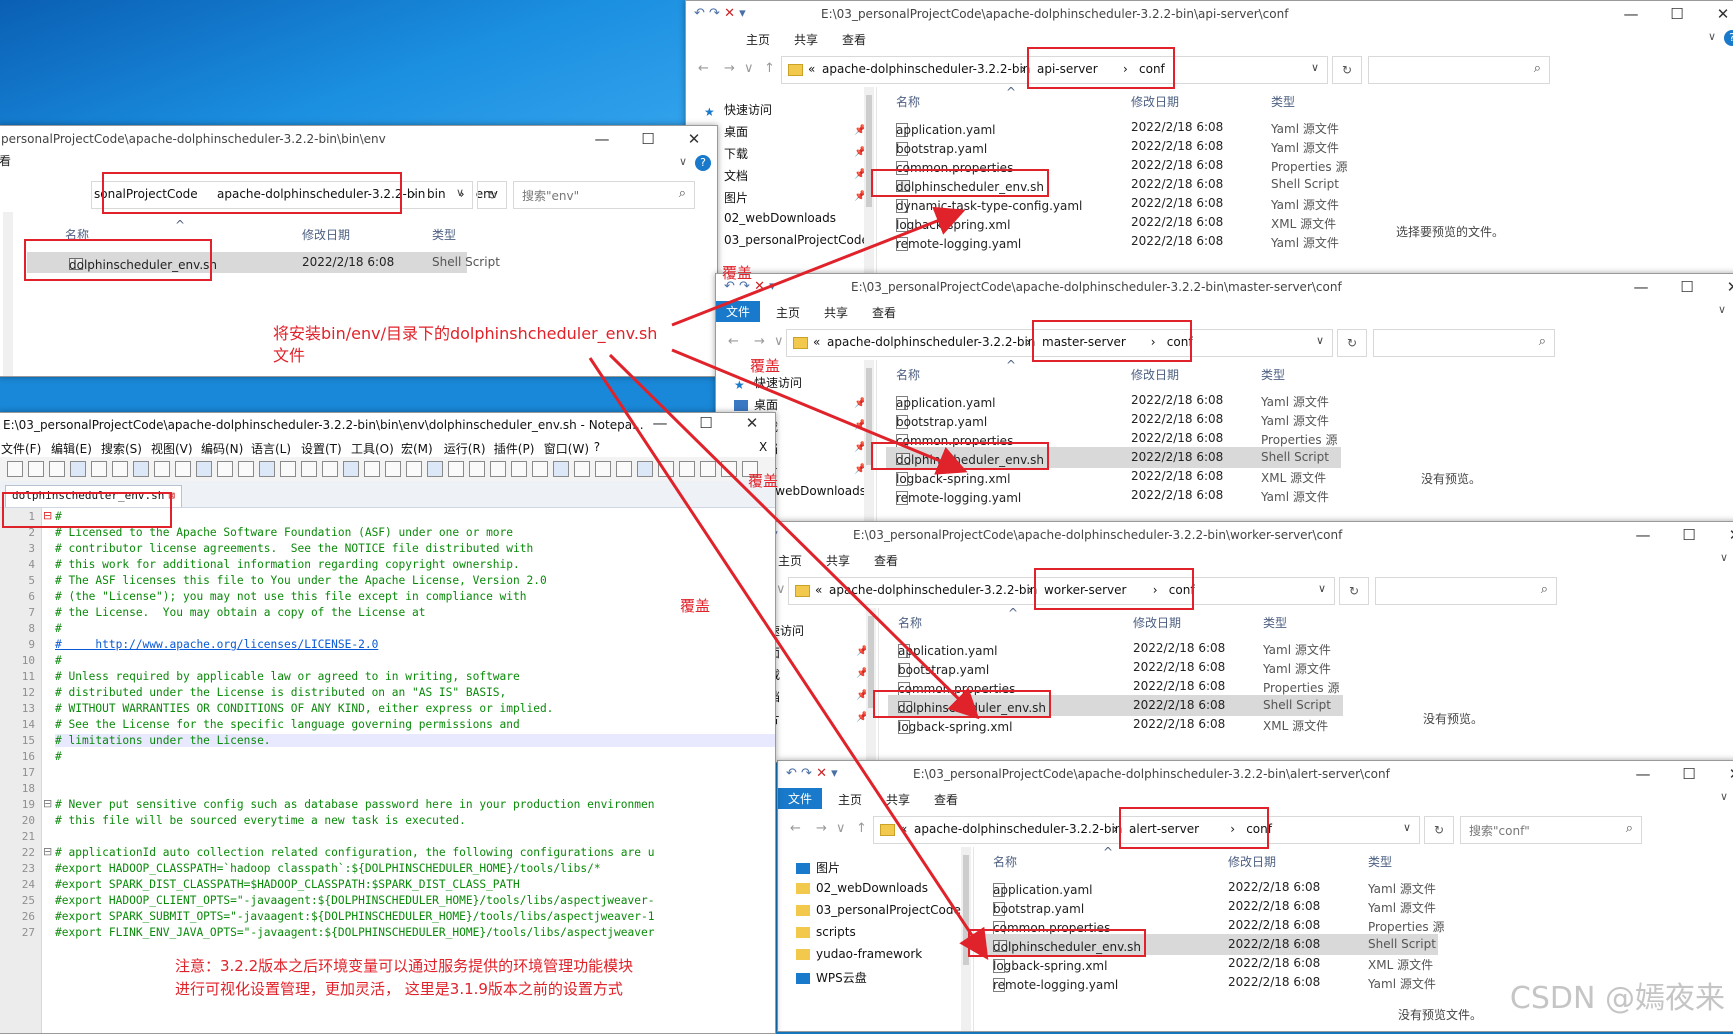 This screenshot has height=1034, width=1733. I want to click on menu-item: ?, so click(597, 447).